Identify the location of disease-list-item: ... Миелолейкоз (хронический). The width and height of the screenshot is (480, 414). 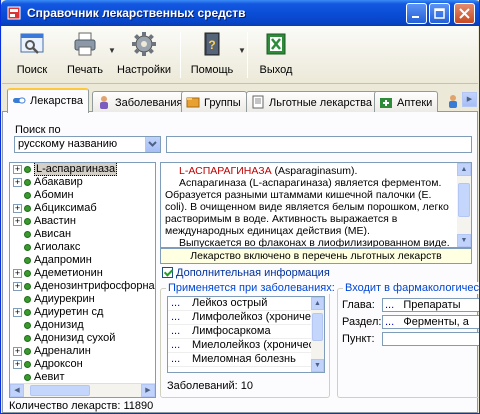
(246, 346).